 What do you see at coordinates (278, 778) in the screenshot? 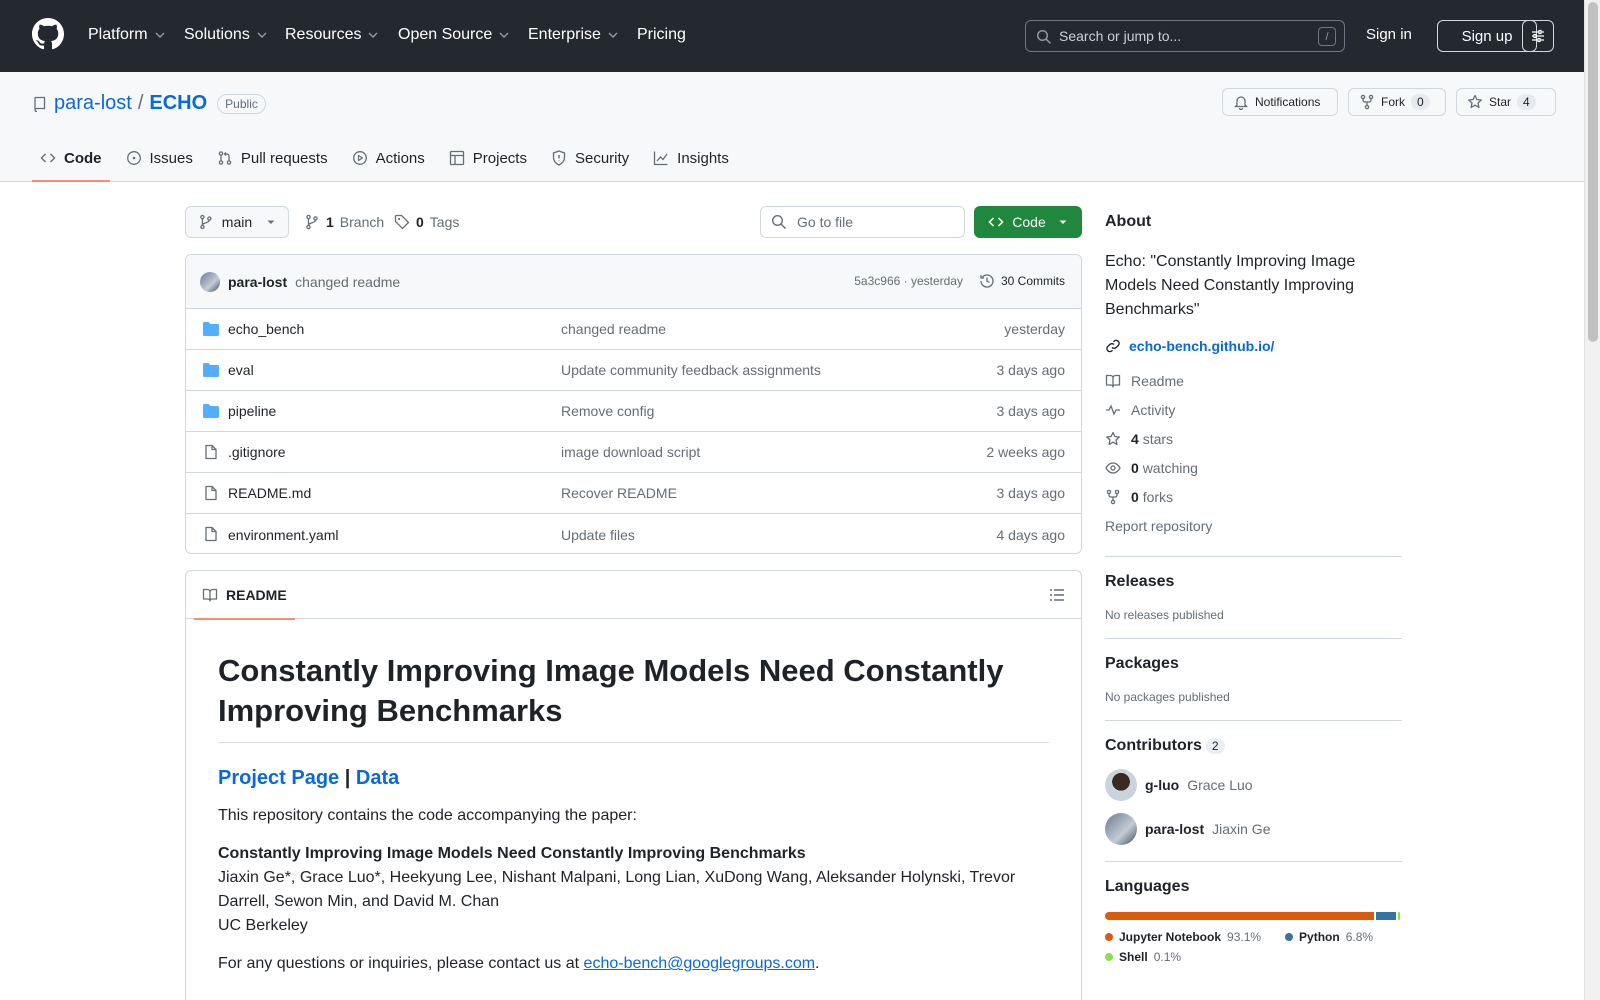
I see `project-page-link: Project Page` at bounding box center [278, 778].